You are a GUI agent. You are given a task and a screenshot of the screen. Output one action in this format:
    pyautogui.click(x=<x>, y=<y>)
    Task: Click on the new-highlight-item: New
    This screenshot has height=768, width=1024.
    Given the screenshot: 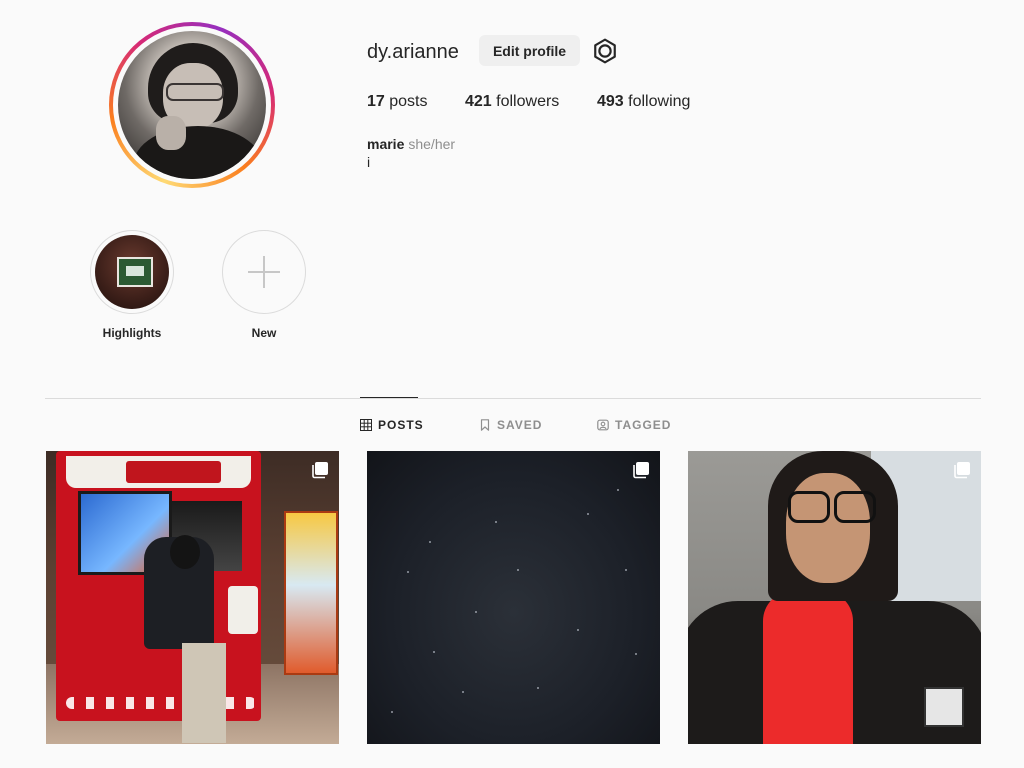 What is the action you would take?
    pyautogui.click(x=264, y=285)
    